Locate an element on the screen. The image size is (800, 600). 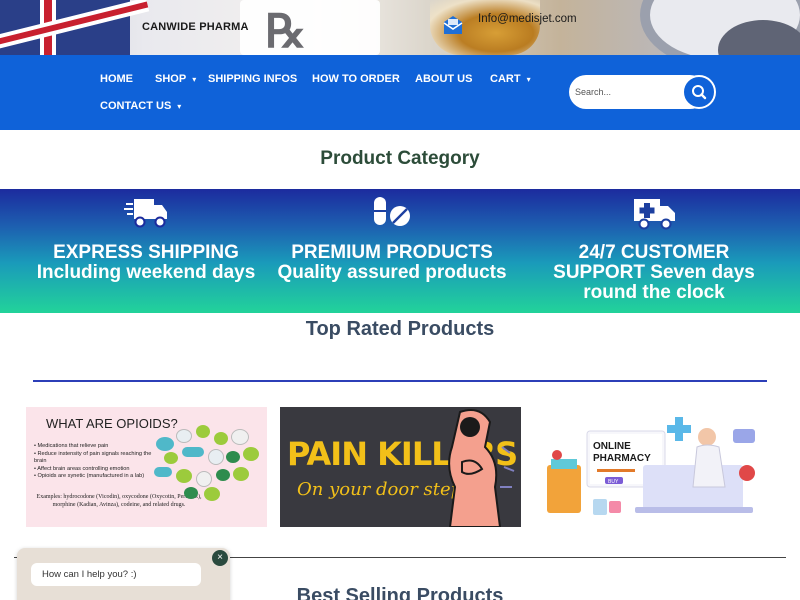
feature-title: 24/7 CUSTOMER is located at coordinates (654, 252).